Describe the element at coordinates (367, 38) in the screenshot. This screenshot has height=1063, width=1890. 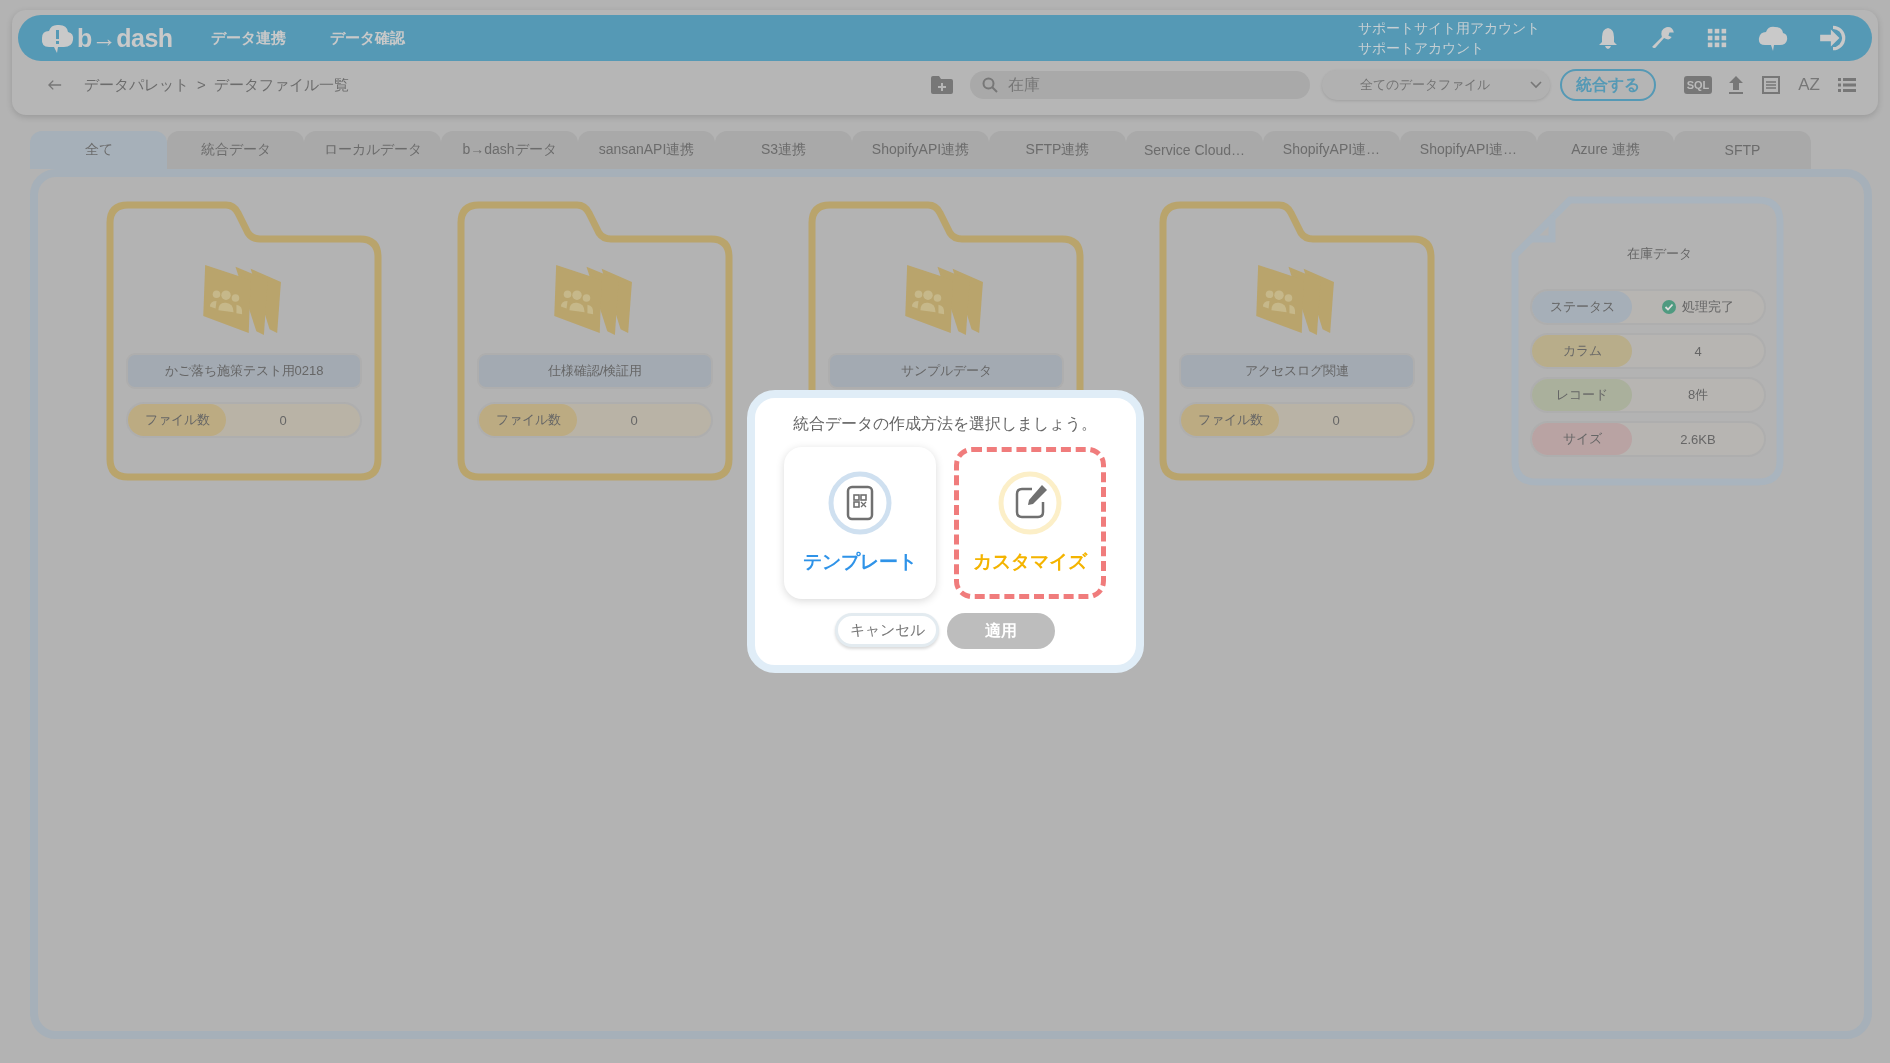
I see `nav-link: データ確認` at that location.